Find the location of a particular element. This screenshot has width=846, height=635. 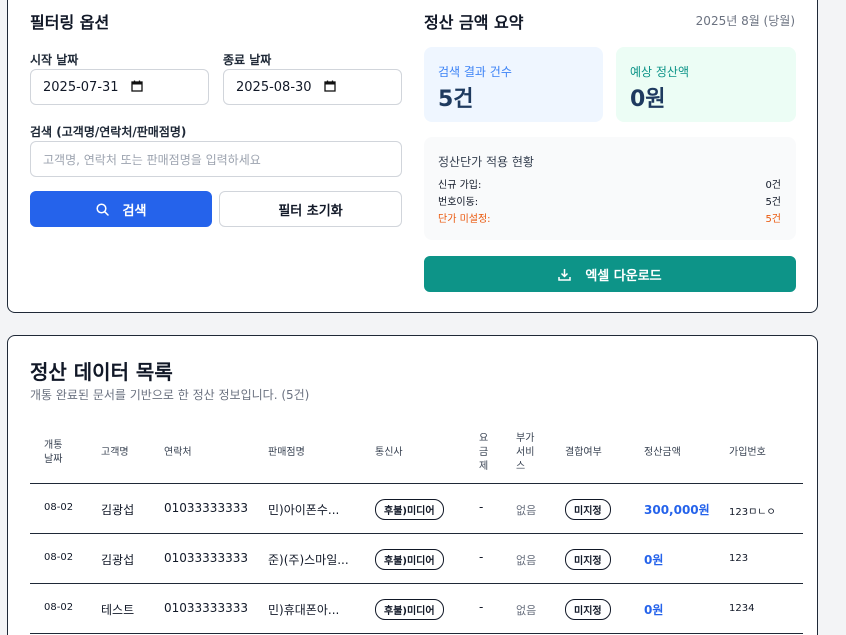

reset-filter-button: 필터 초기화 is located at coordinates (310, 209).